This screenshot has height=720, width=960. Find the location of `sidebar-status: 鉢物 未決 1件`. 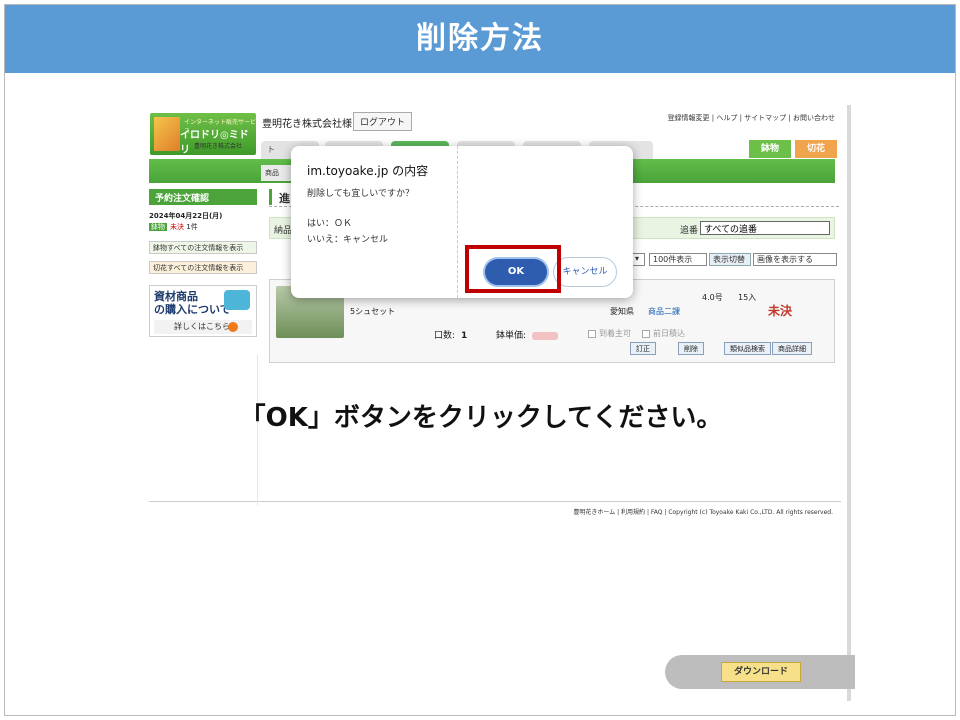

sidebar-status: 鉢物 未決 1件 is located at coordinates (173, 227).